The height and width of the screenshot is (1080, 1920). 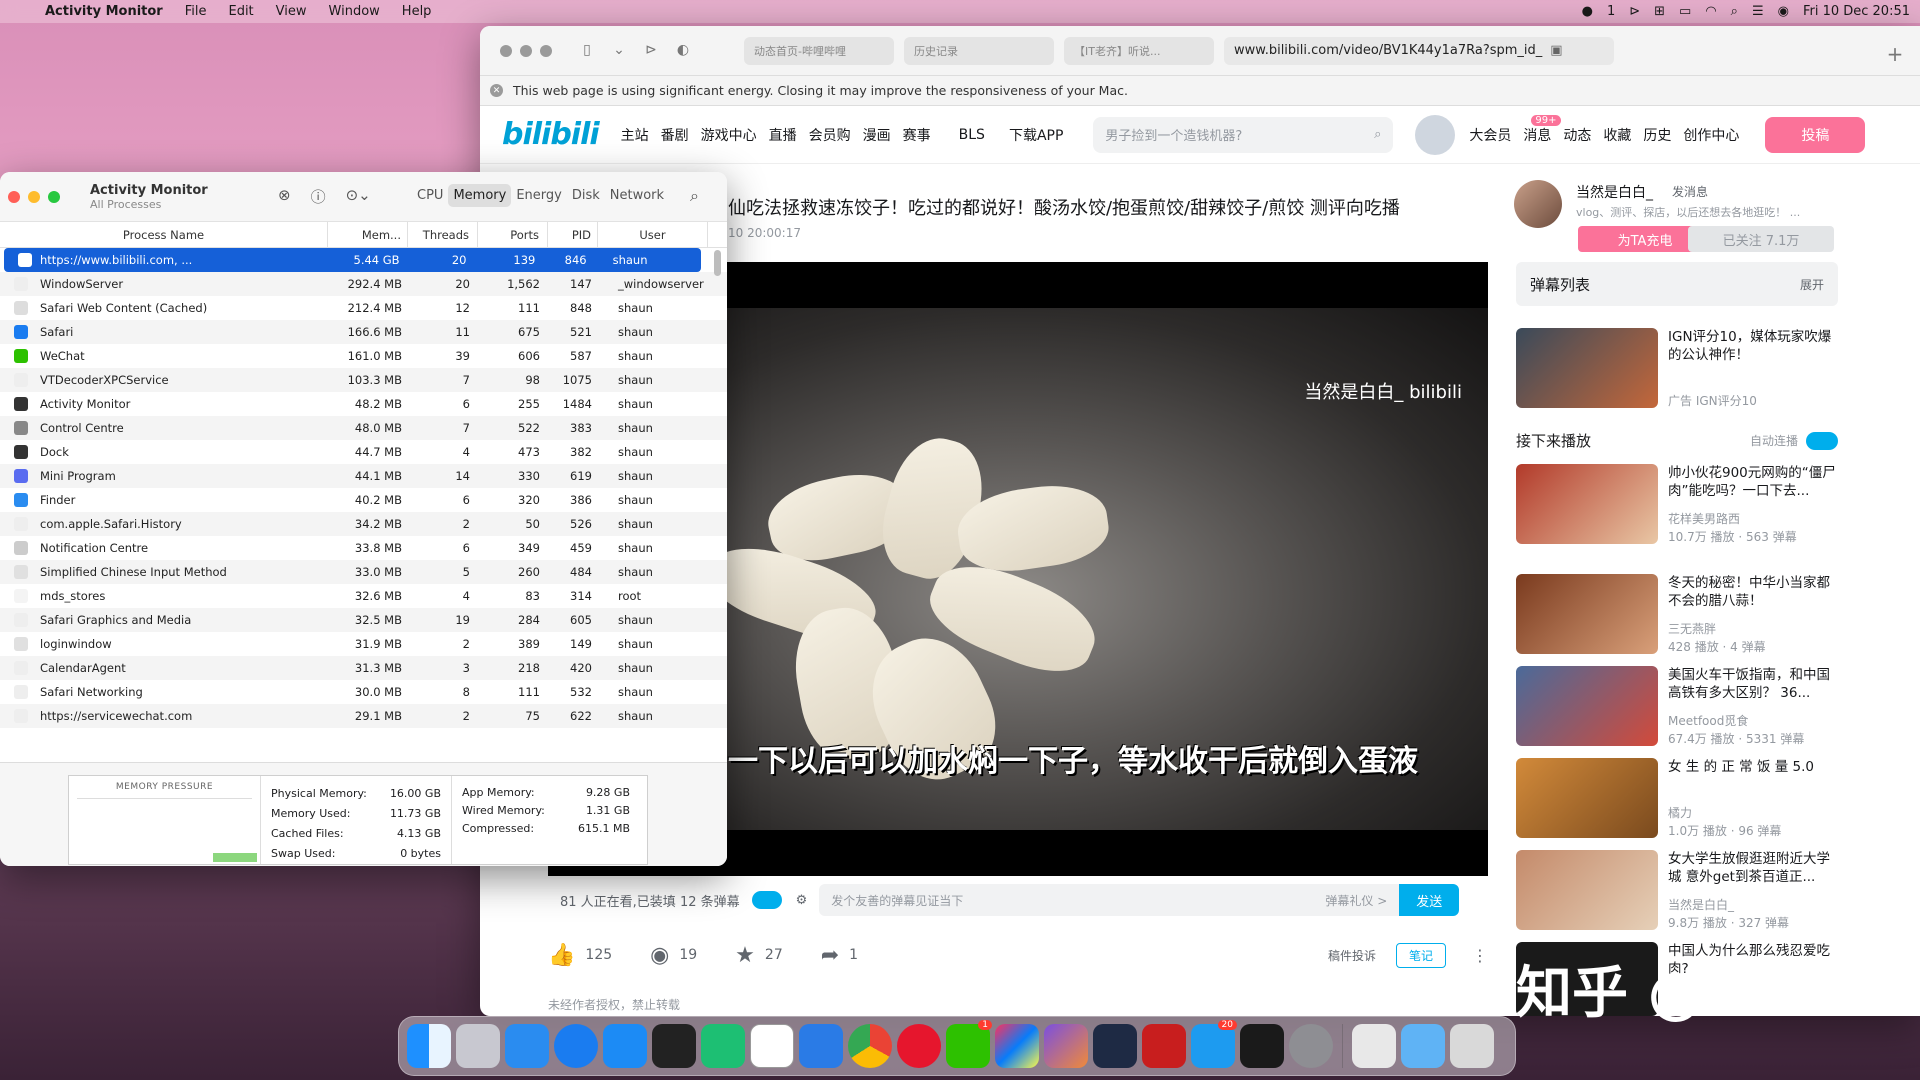 I want to click on folder-icon, so click(x=1423, y=1046).